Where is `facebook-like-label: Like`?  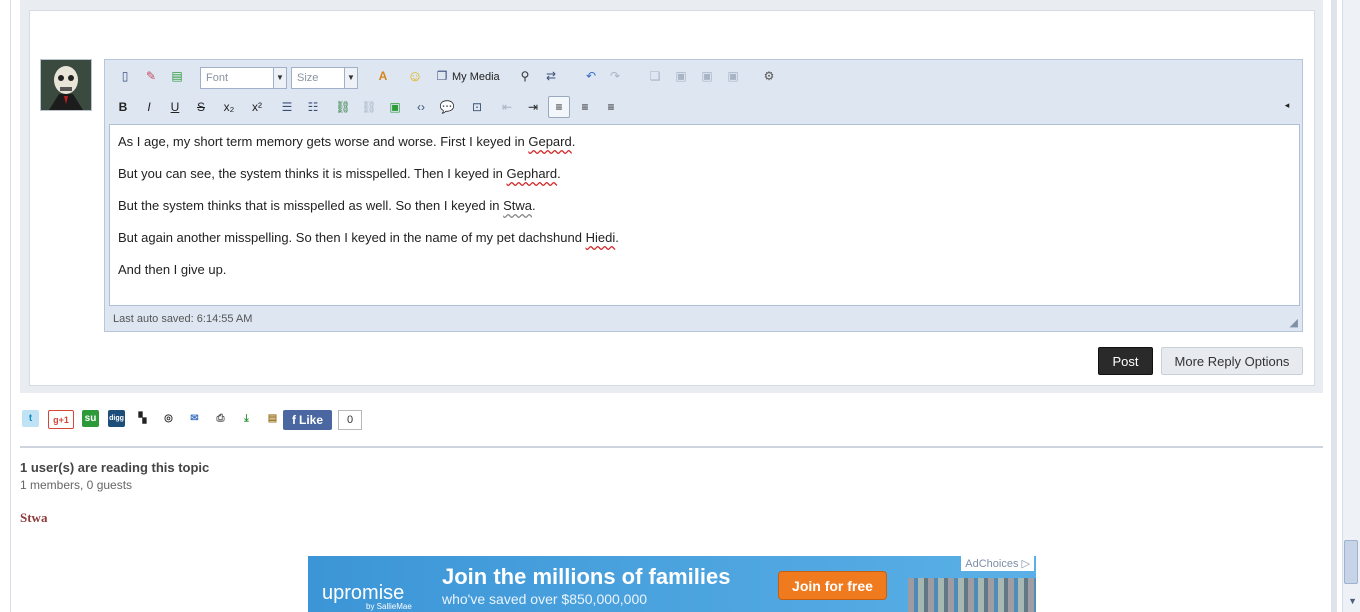 facebook-like-label: Like is located at coordinates (310, 420).